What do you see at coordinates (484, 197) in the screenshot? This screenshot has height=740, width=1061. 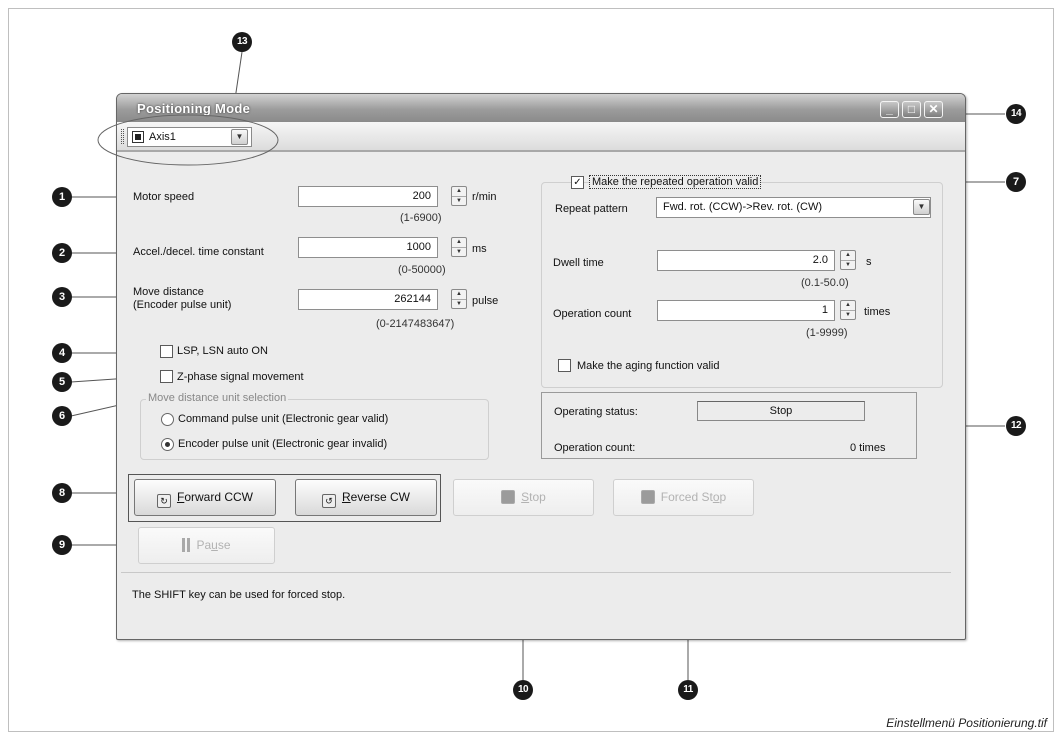 I see `motor-speed-unit: r/min` at bounding box center [484, 197].